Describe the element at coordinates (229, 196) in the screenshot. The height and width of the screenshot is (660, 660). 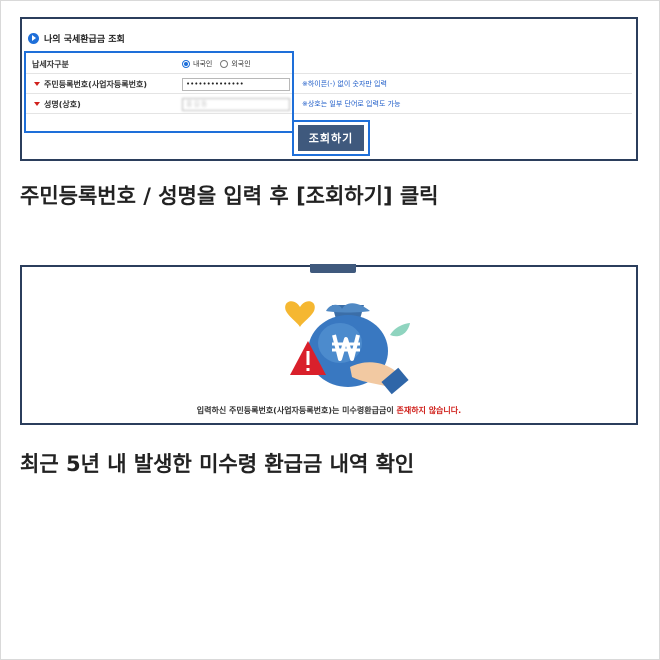
I see `caption-step-1: 주민등록번호 / 성명을 입력 후 [조회하기] 클릭` at that location.